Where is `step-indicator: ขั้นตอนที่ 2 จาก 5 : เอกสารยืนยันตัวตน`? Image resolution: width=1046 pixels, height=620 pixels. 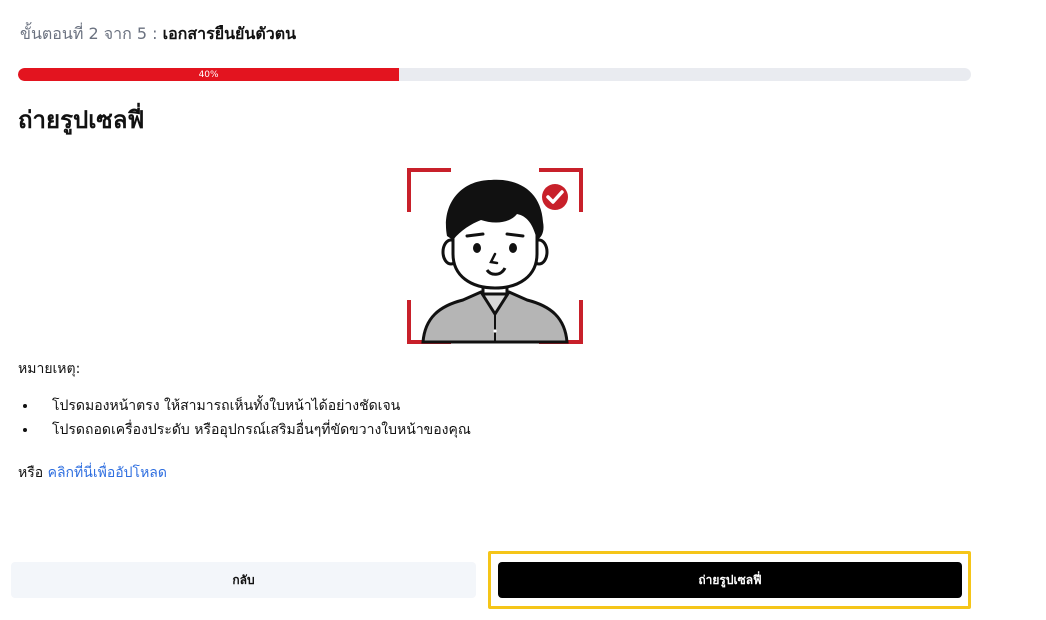
step-indicator: ขั้นตอนที่ 2 จาก 5 : เอกสารยืนยันตัวตน is located at coordinates (158, 34).